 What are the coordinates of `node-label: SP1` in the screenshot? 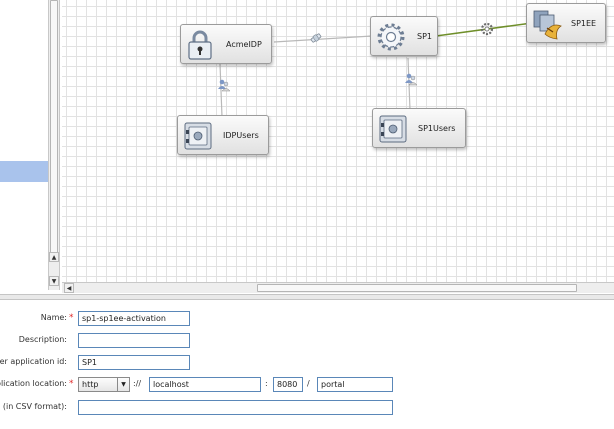 It's located at (424, 36).